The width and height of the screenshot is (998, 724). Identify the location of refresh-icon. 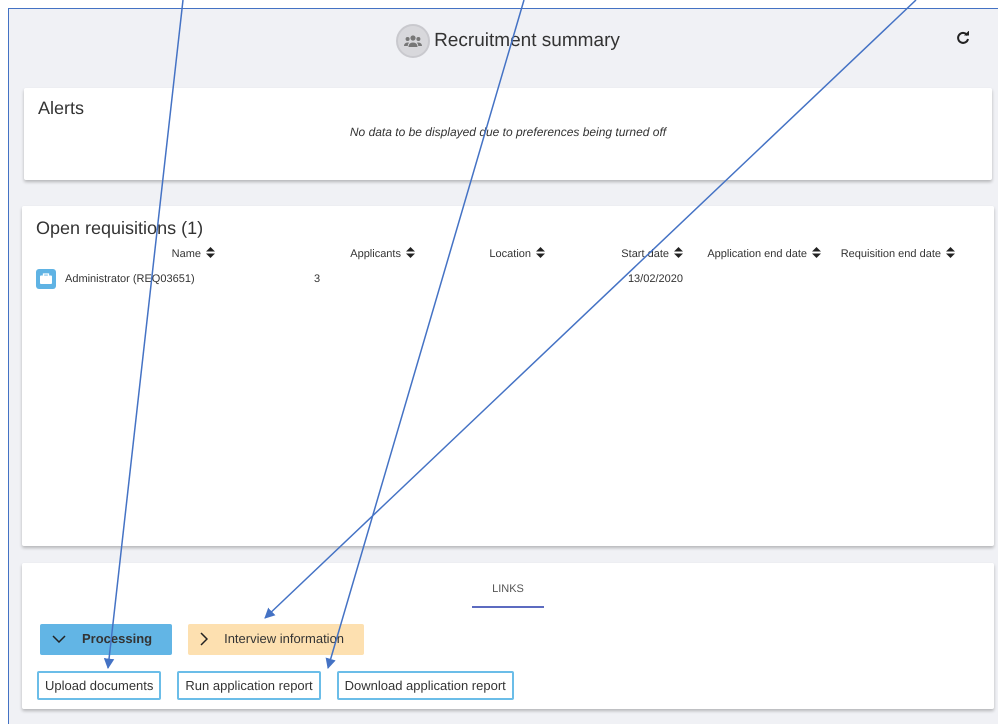
(963, 38).